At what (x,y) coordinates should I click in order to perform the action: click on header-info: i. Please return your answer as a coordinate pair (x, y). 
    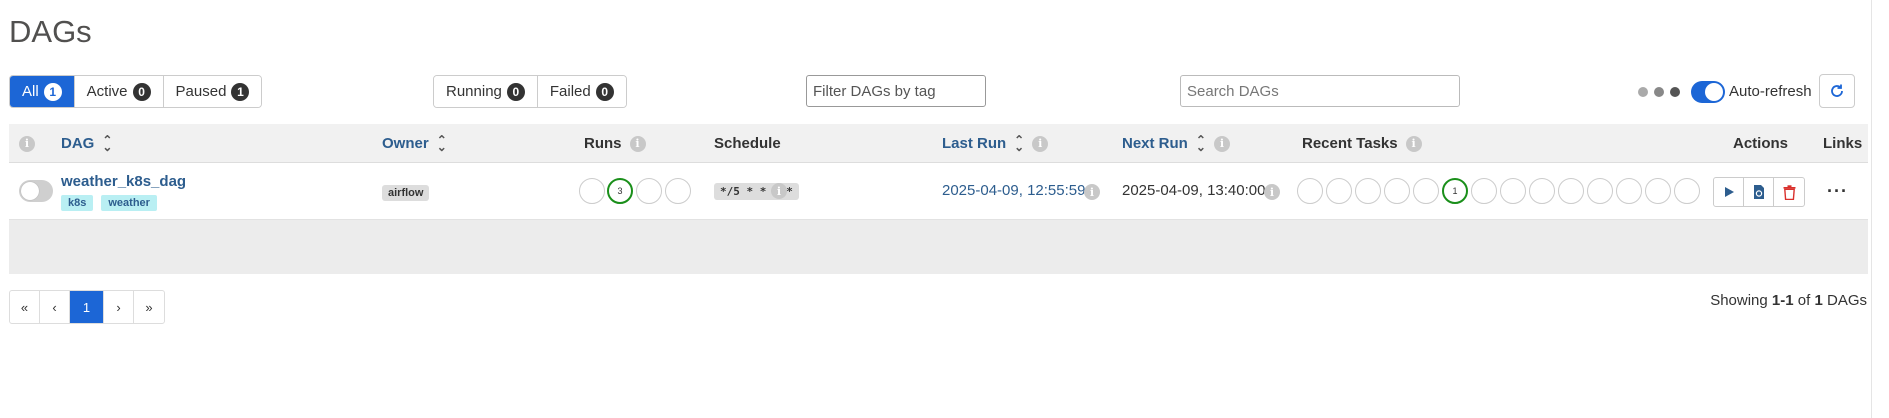
    Looking at the image, I should click on (27, 143).